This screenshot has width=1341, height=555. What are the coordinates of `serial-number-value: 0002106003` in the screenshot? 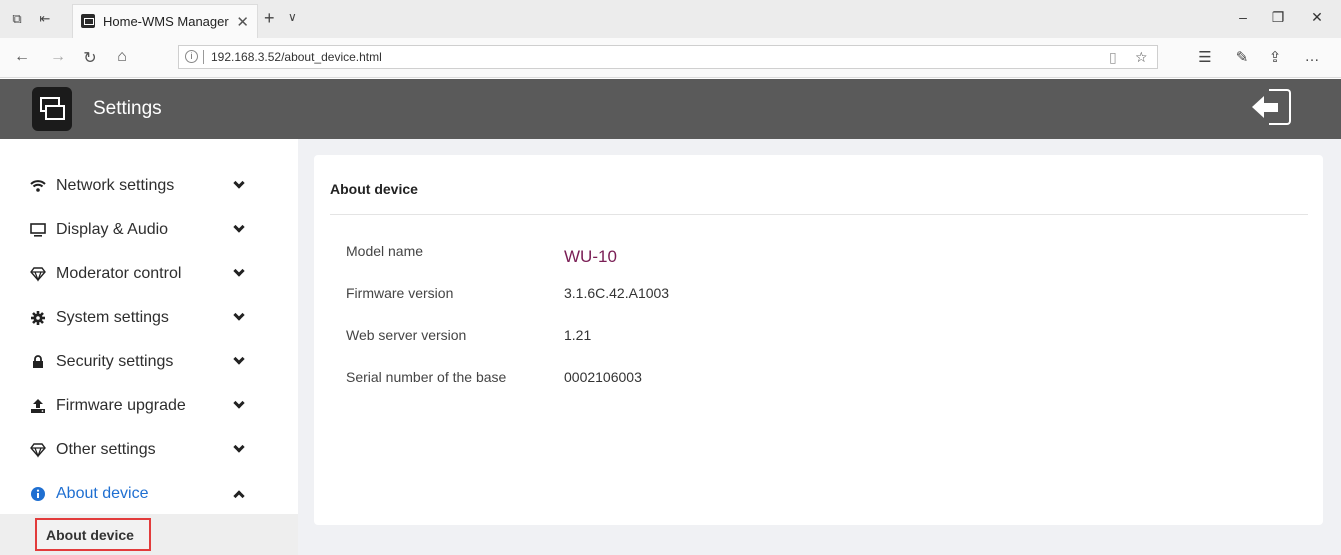 It's located at (603, 377).